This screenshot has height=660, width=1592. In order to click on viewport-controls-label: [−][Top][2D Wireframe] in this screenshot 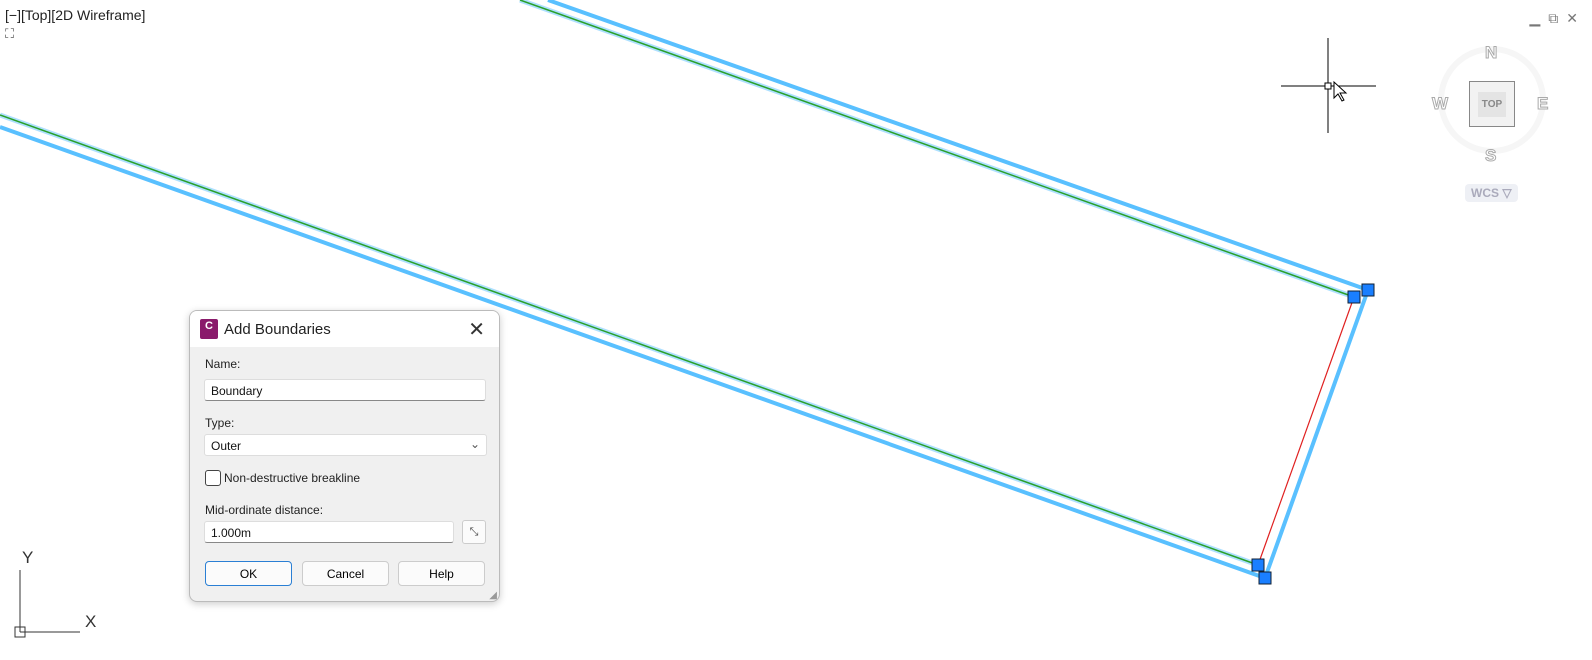, I will do `click(75, 15)`.